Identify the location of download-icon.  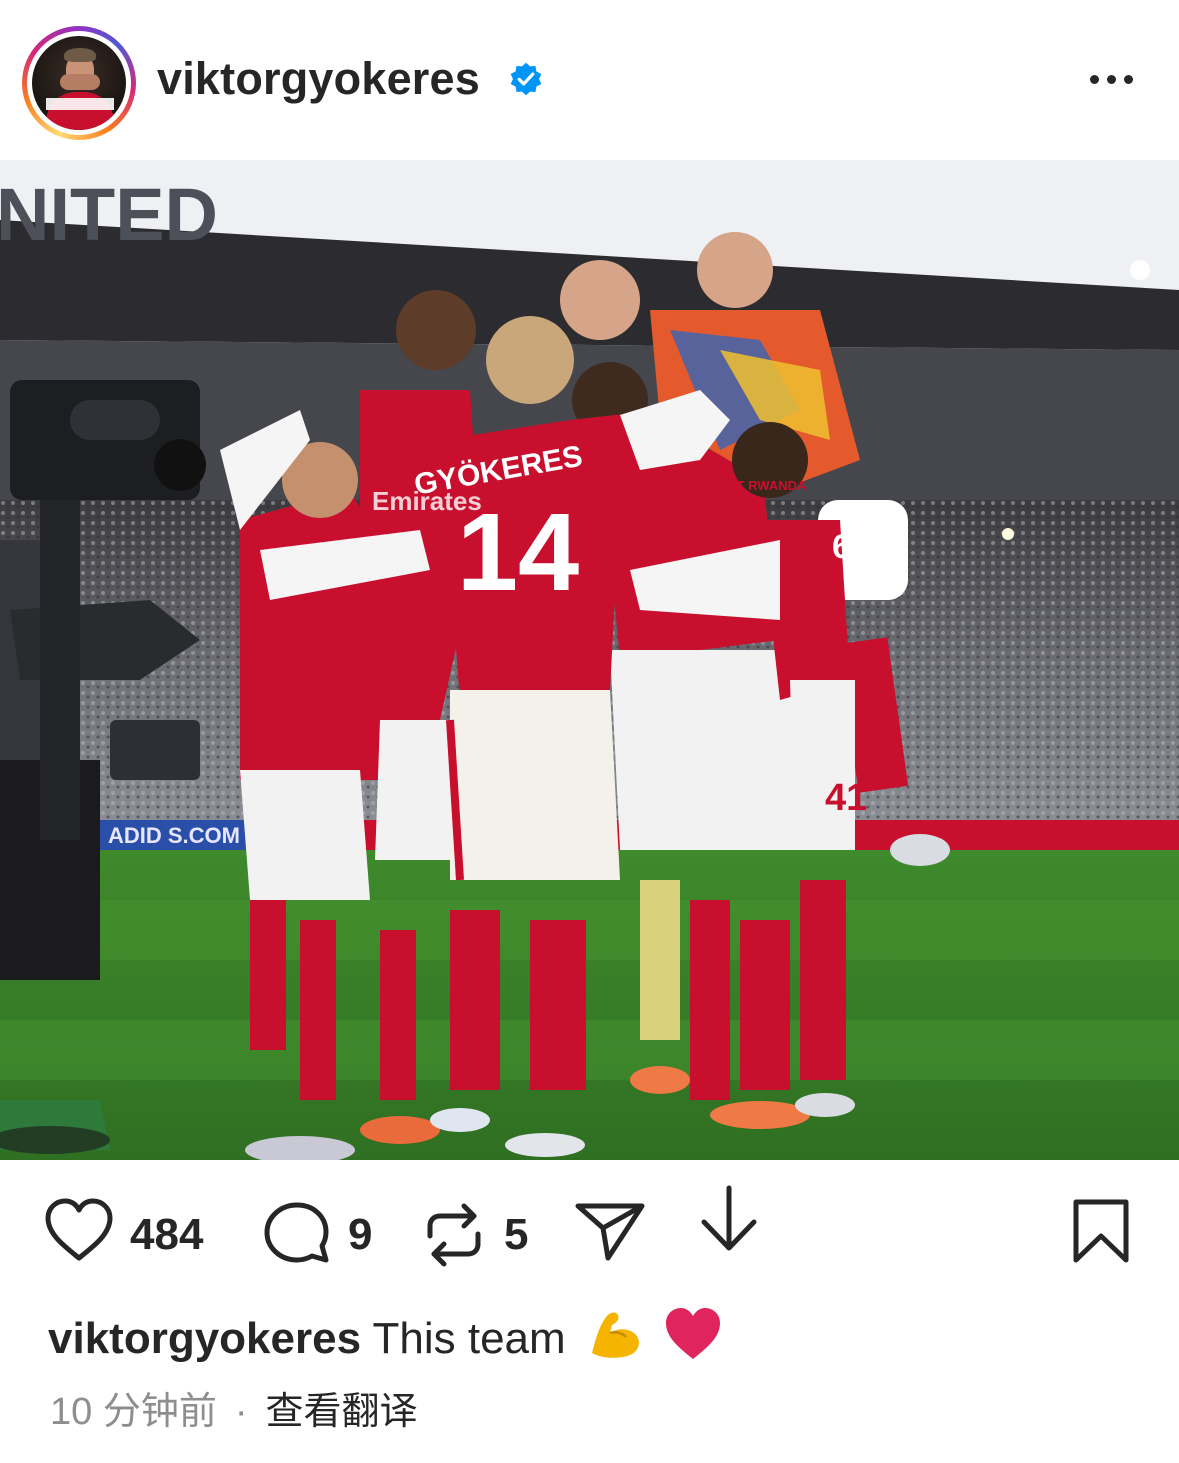
(729, 1220).